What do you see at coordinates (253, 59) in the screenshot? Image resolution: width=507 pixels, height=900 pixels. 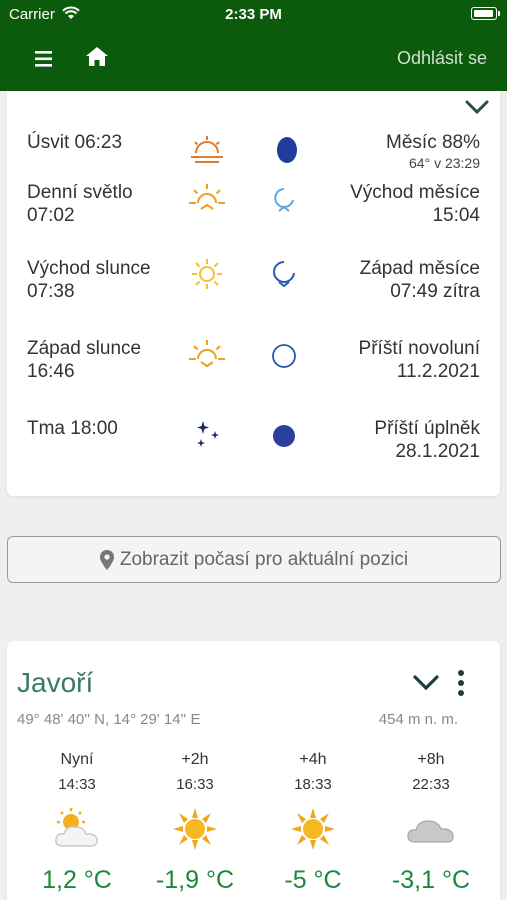 I see `nav-bar: Odhlásit se` at bounding box center [253, 59].